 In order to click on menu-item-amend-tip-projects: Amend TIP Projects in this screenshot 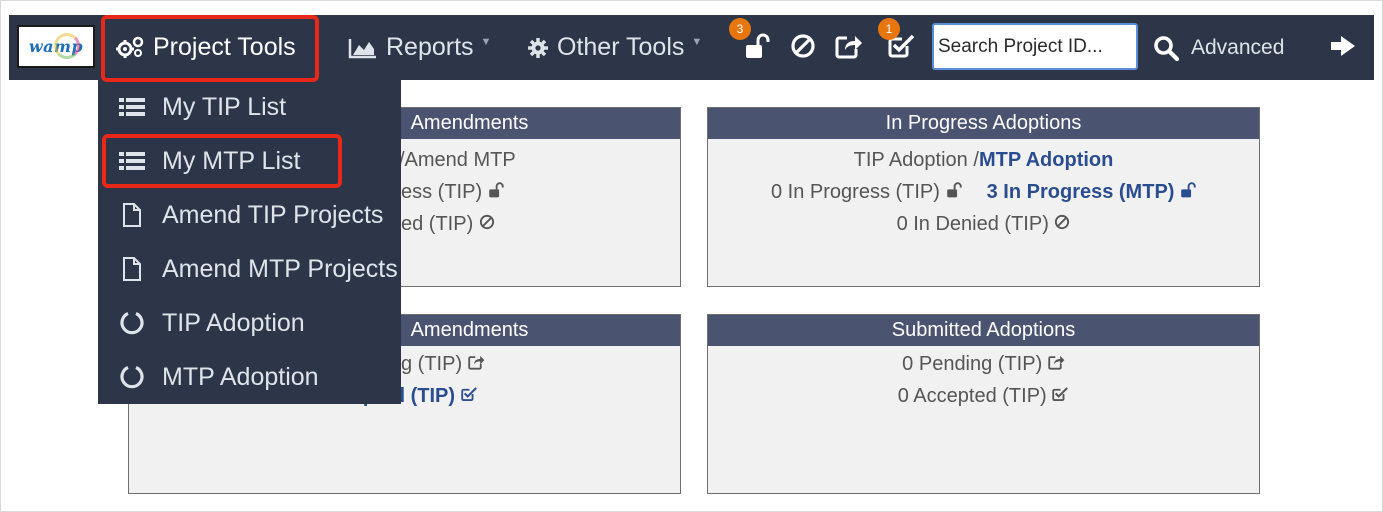, I will do `click(240, 215)`.